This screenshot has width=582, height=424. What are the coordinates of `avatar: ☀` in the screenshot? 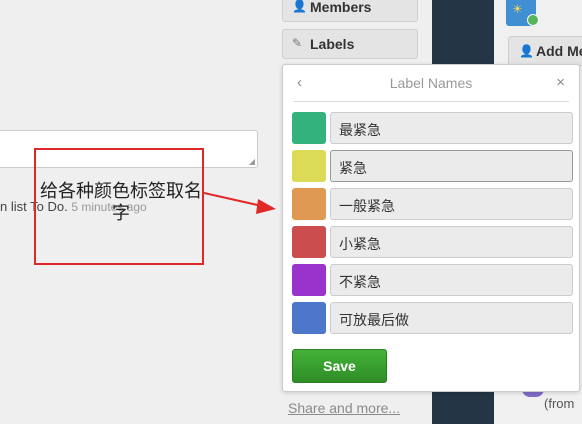 It's located at (522, 13).